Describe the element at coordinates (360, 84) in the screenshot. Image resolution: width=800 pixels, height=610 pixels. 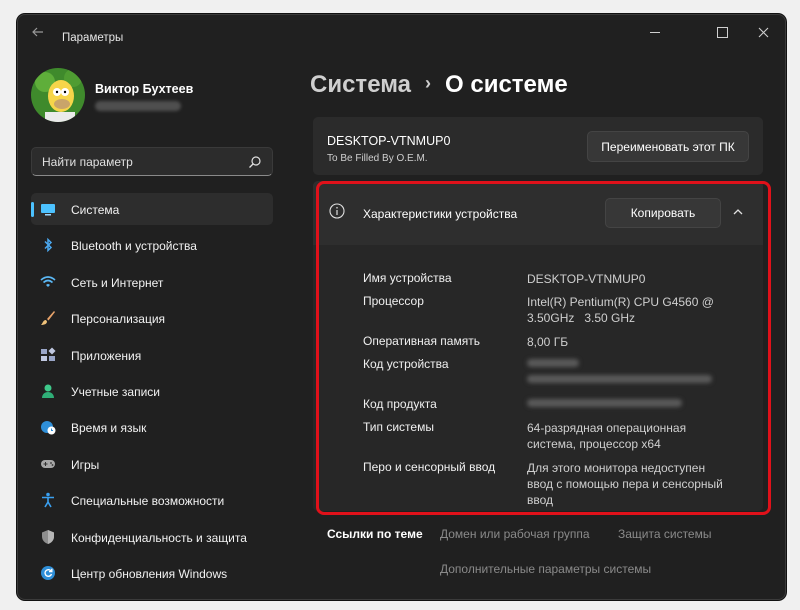
I see `breadcrumb-parent: Система` at that location.